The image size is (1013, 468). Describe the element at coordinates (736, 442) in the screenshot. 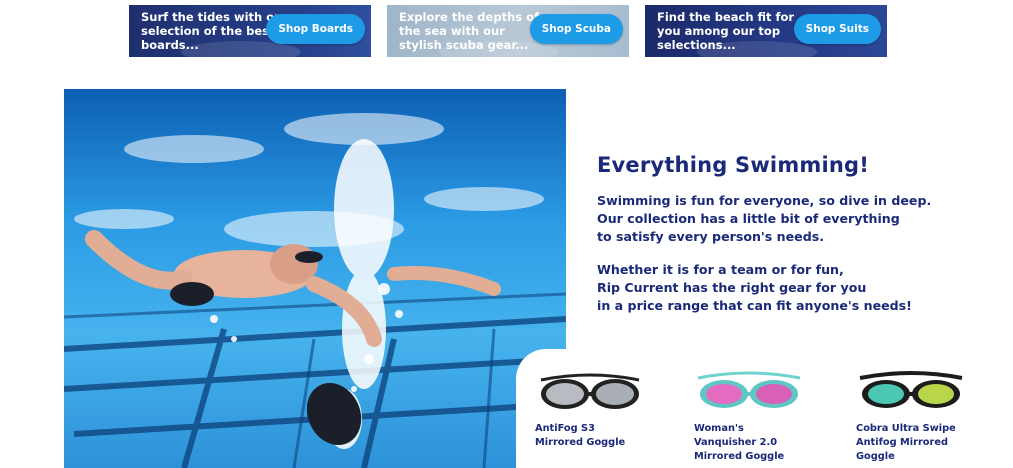

I see `product-name-line: Vanquisher 2.0` at that location.